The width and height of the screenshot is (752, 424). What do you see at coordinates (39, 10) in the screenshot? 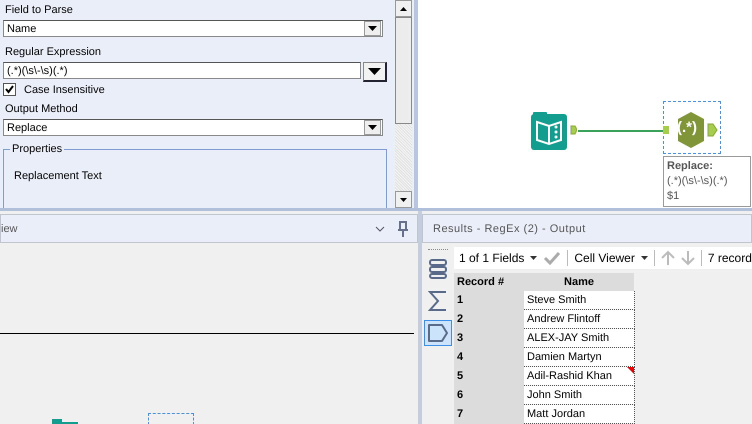
I see `field-label: Field to Parse` at bounding box center [39, 10].